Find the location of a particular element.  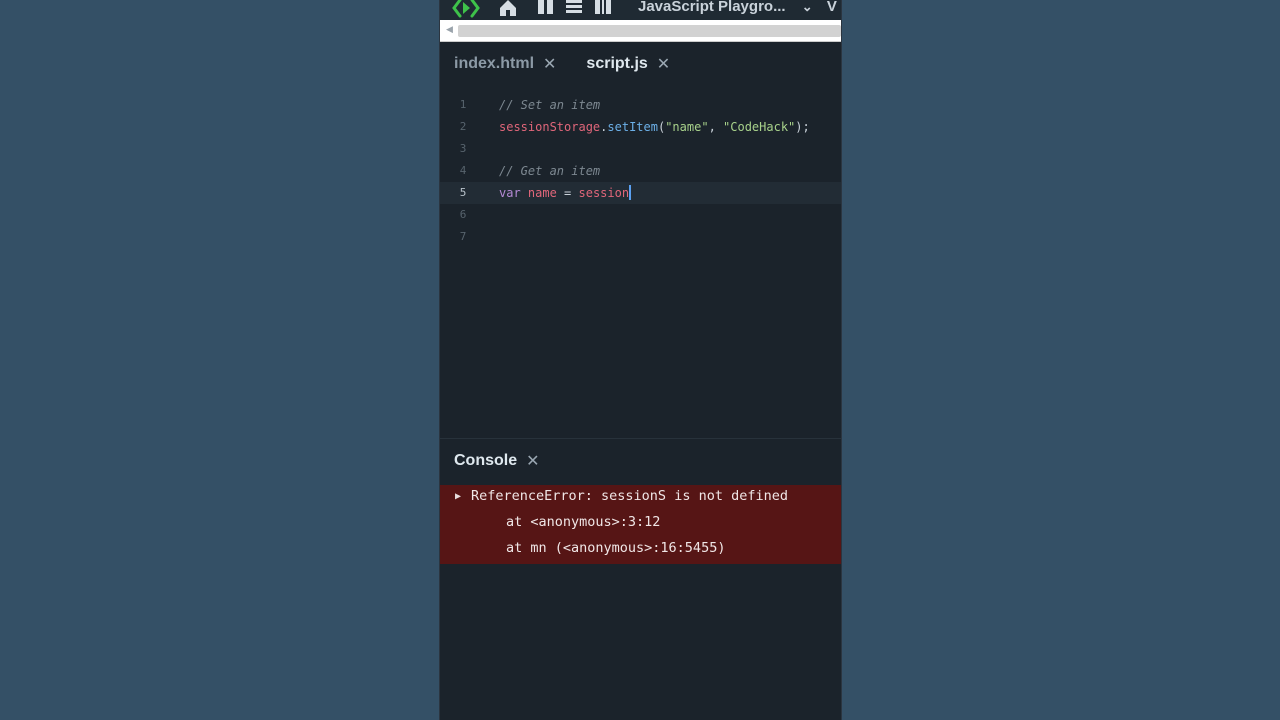

tab-index-html: index.html ✕ is located at coordinates (505, 64).